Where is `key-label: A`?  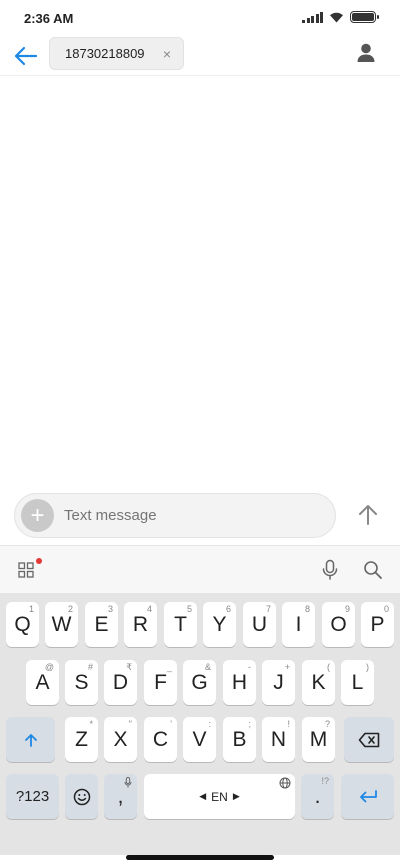 key-label: A is located at coordinates (42, 682).